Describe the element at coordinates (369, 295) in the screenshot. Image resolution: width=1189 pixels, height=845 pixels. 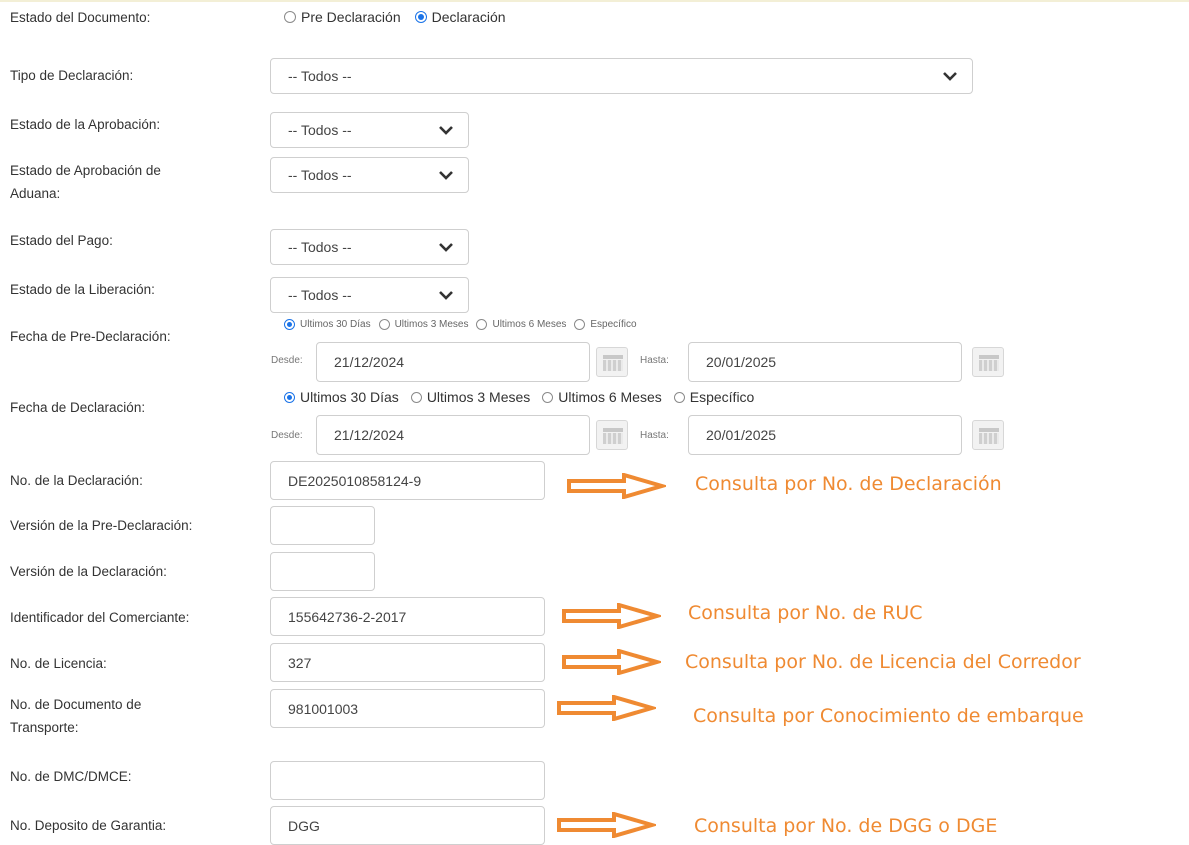
I see `estado-liberacion-select: -- Todos --` at that location.